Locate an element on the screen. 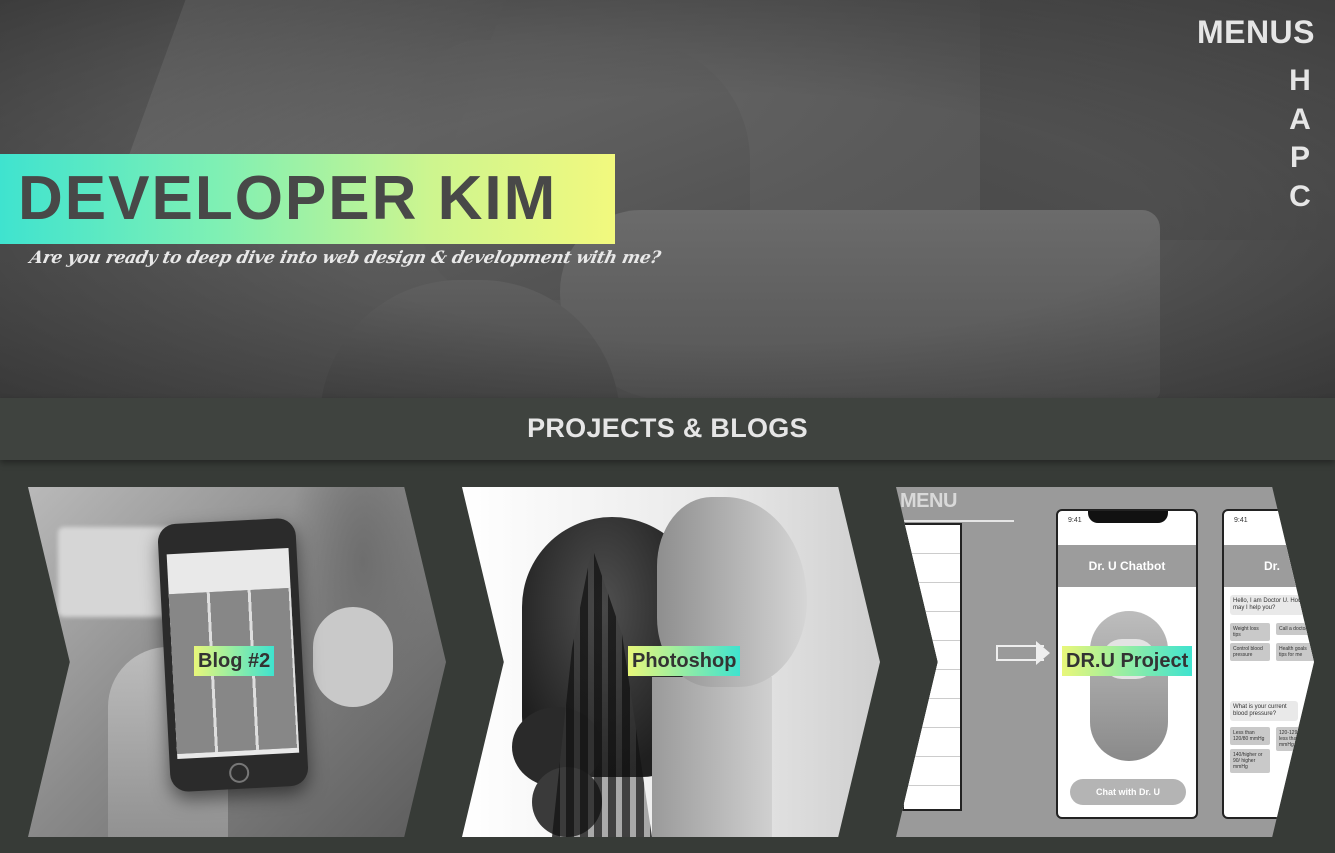  chat-option: 140/higher or 90/ higher mmHg is located at coordinates (1250, 761).